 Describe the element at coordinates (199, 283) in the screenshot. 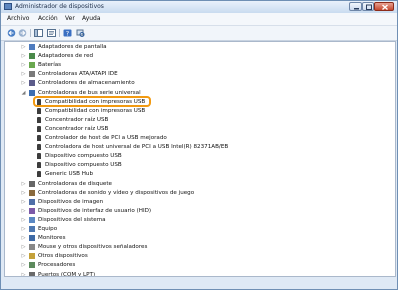

I see `status-bar` at that location.